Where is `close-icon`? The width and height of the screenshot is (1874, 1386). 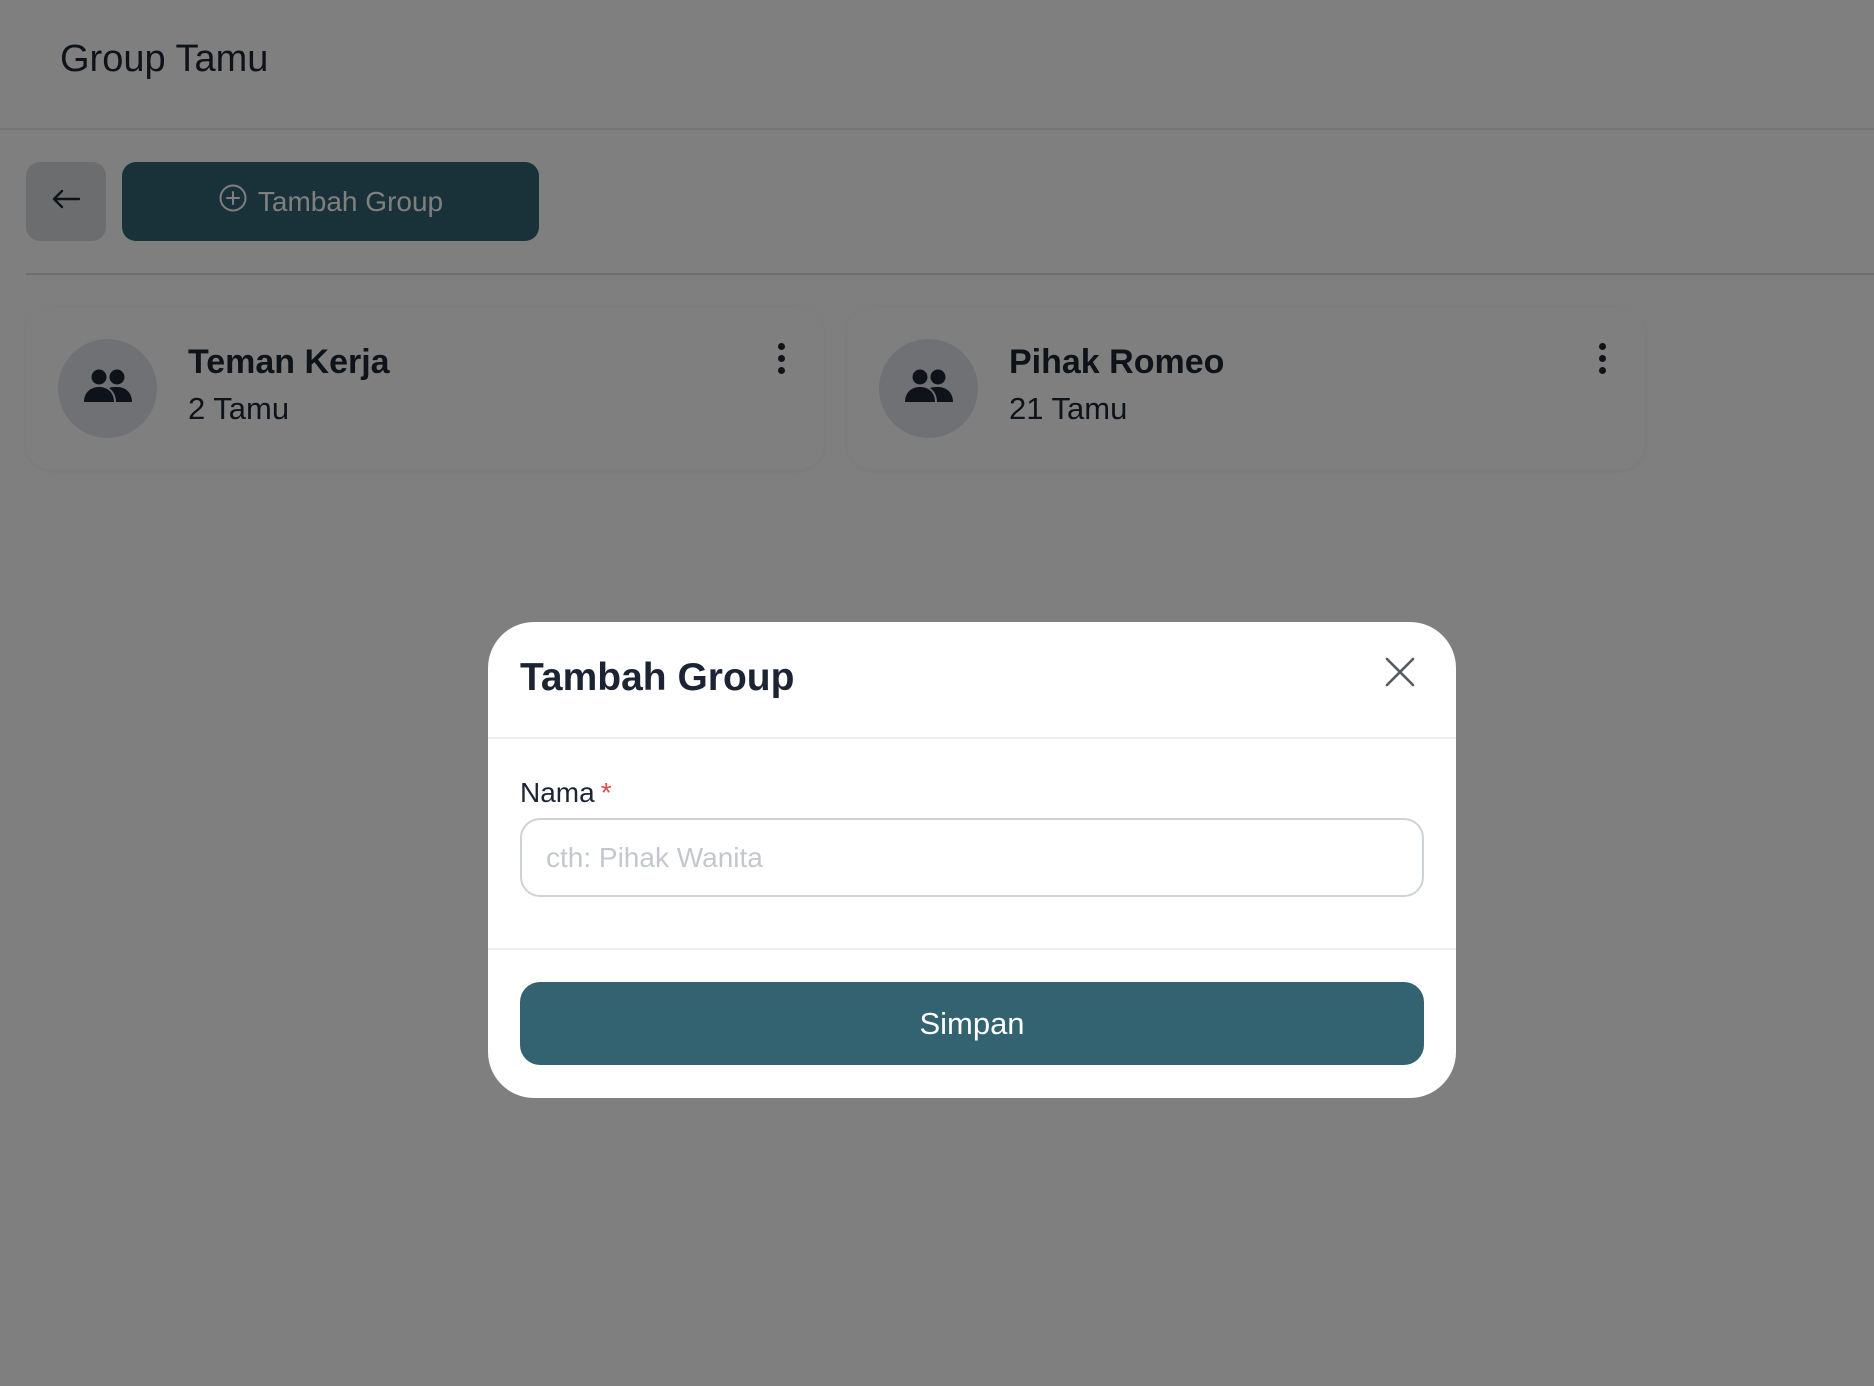
close-icon is located at coordinates (1400, 674).